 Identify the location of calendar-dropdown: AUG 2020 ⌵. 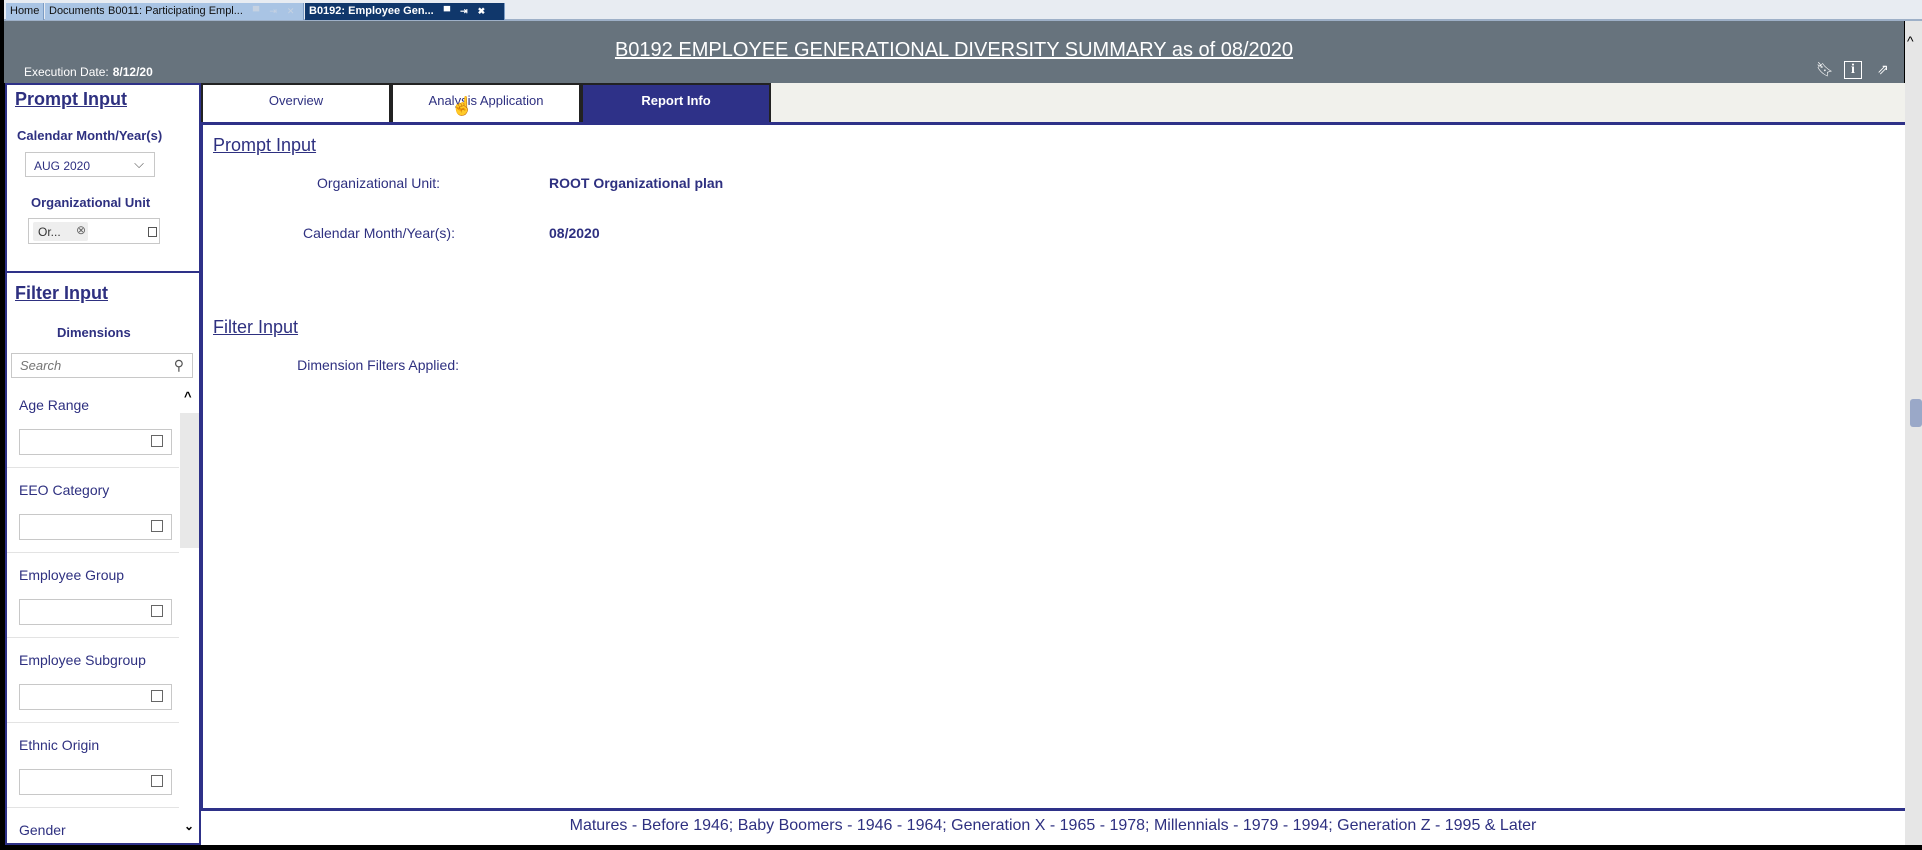
(90, 164).